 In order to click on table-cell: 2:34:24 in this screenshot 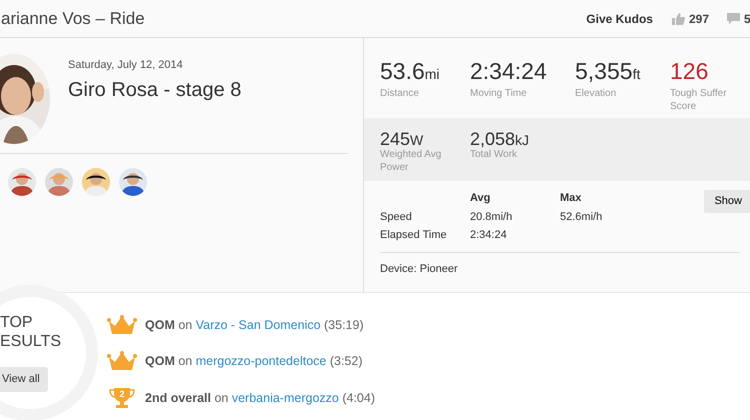, I will do `click(488, 235)`.